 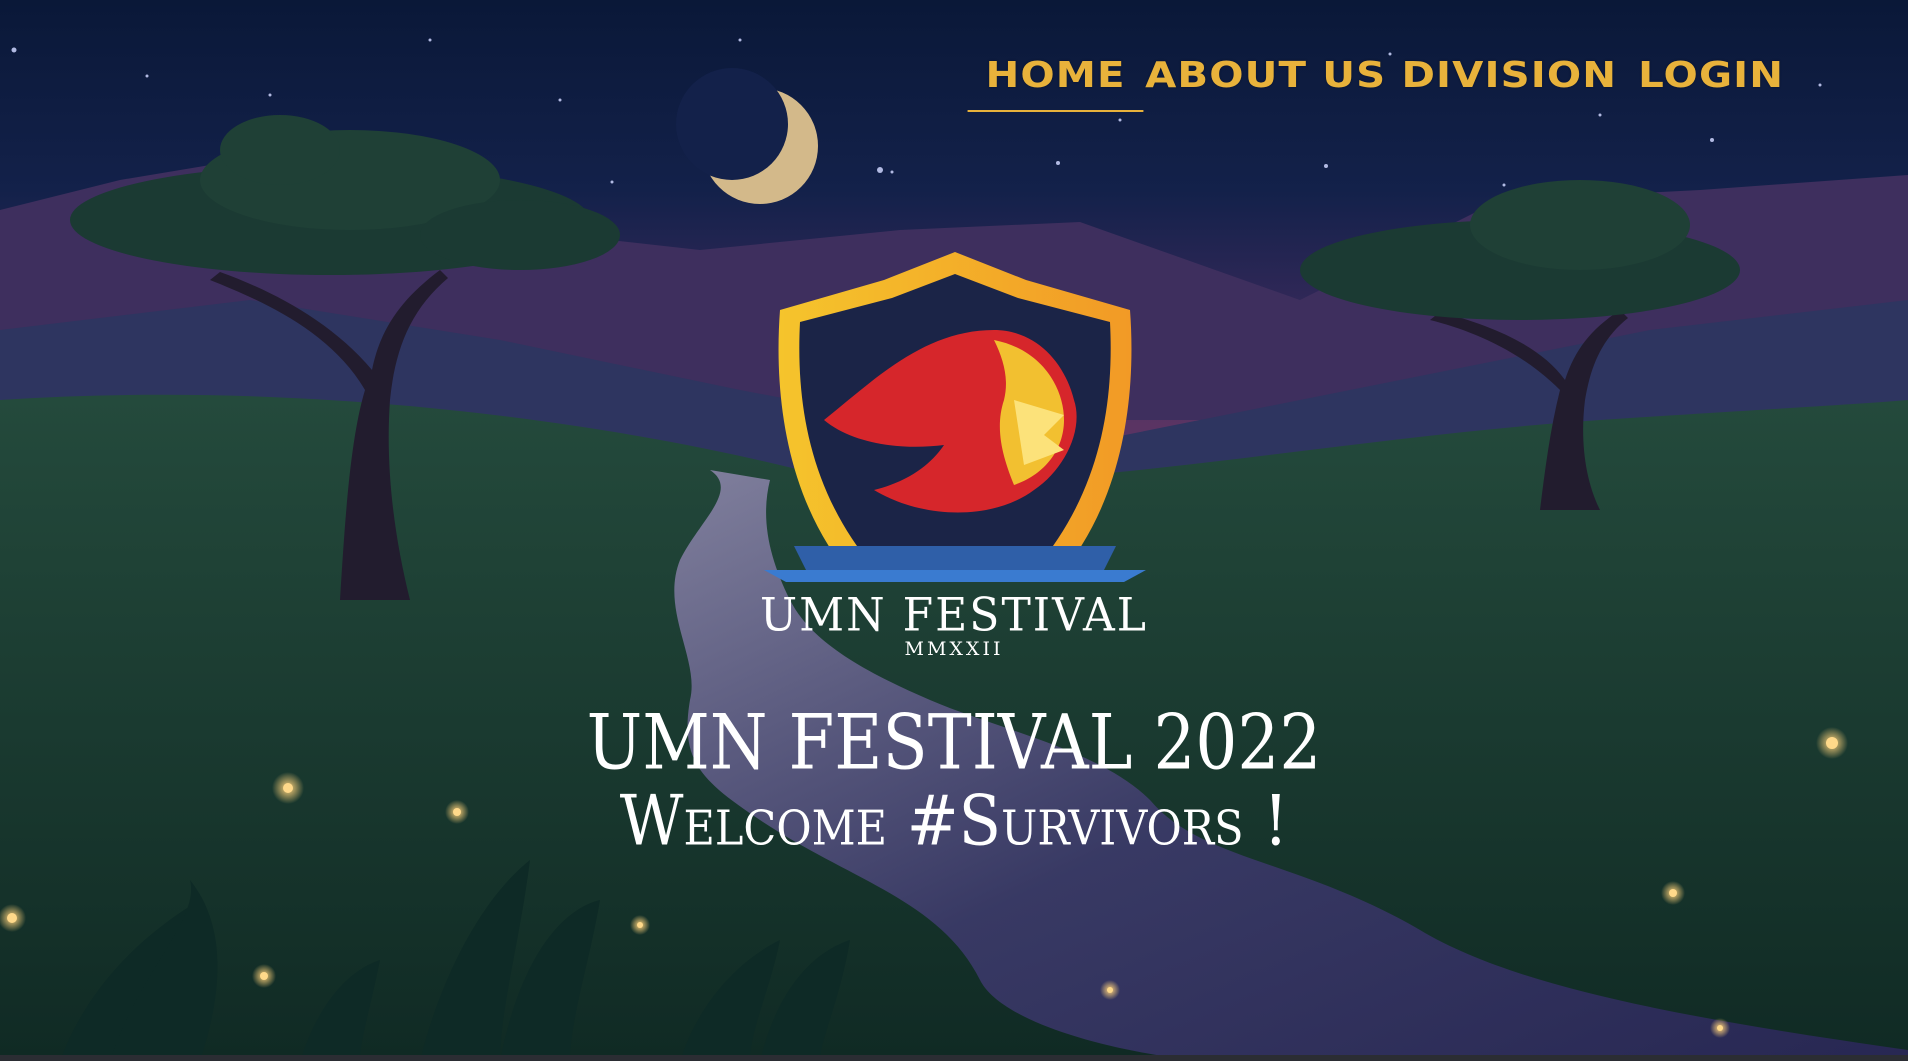 What do you see at coordinates (1055, 82) in the screenshot?
I see `nav-home: HOME` at bounding box center [1055, 82].